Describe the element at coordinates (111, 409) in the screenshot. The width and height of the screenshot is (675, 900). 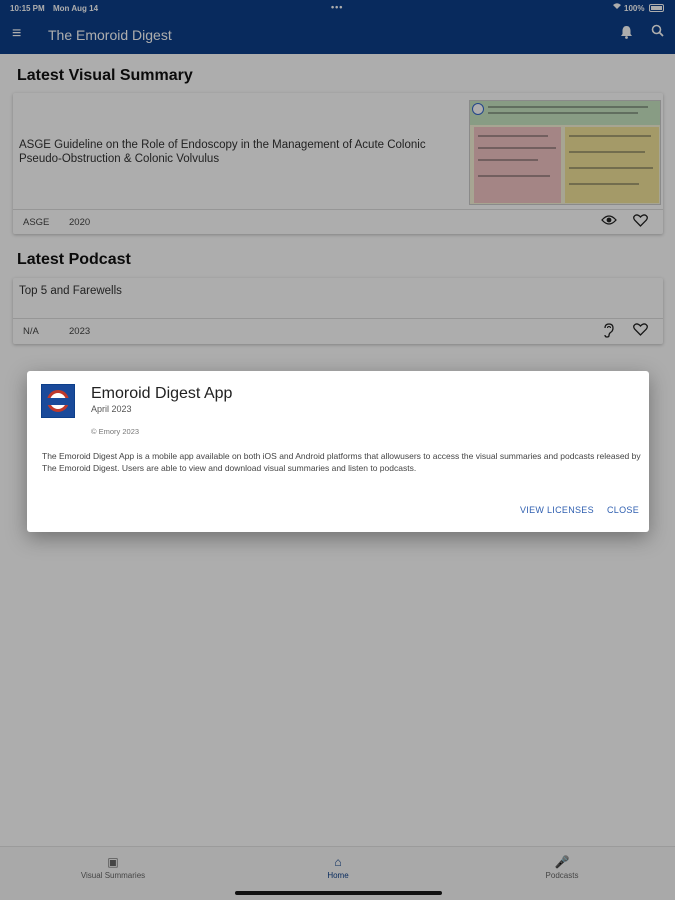
I see `dialog-version: April 2023` at that location.